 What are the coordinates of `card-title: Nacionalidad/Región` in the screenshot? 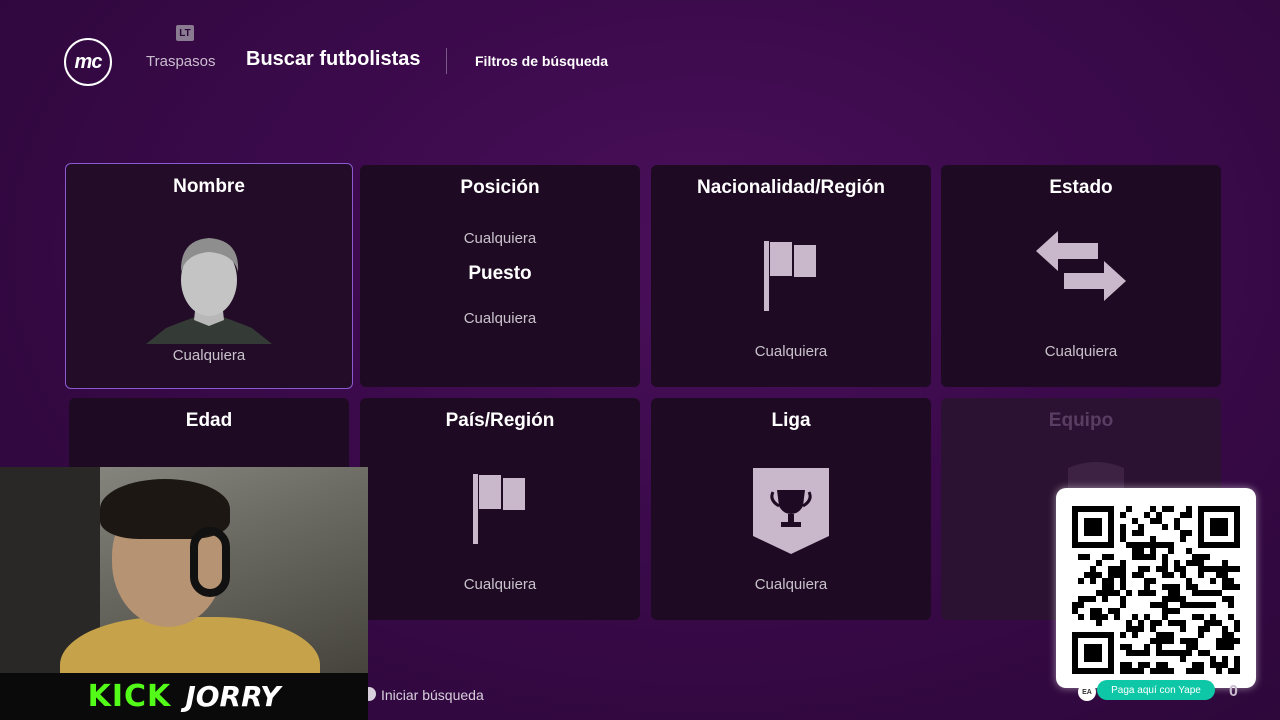 It's located at (791, 187).